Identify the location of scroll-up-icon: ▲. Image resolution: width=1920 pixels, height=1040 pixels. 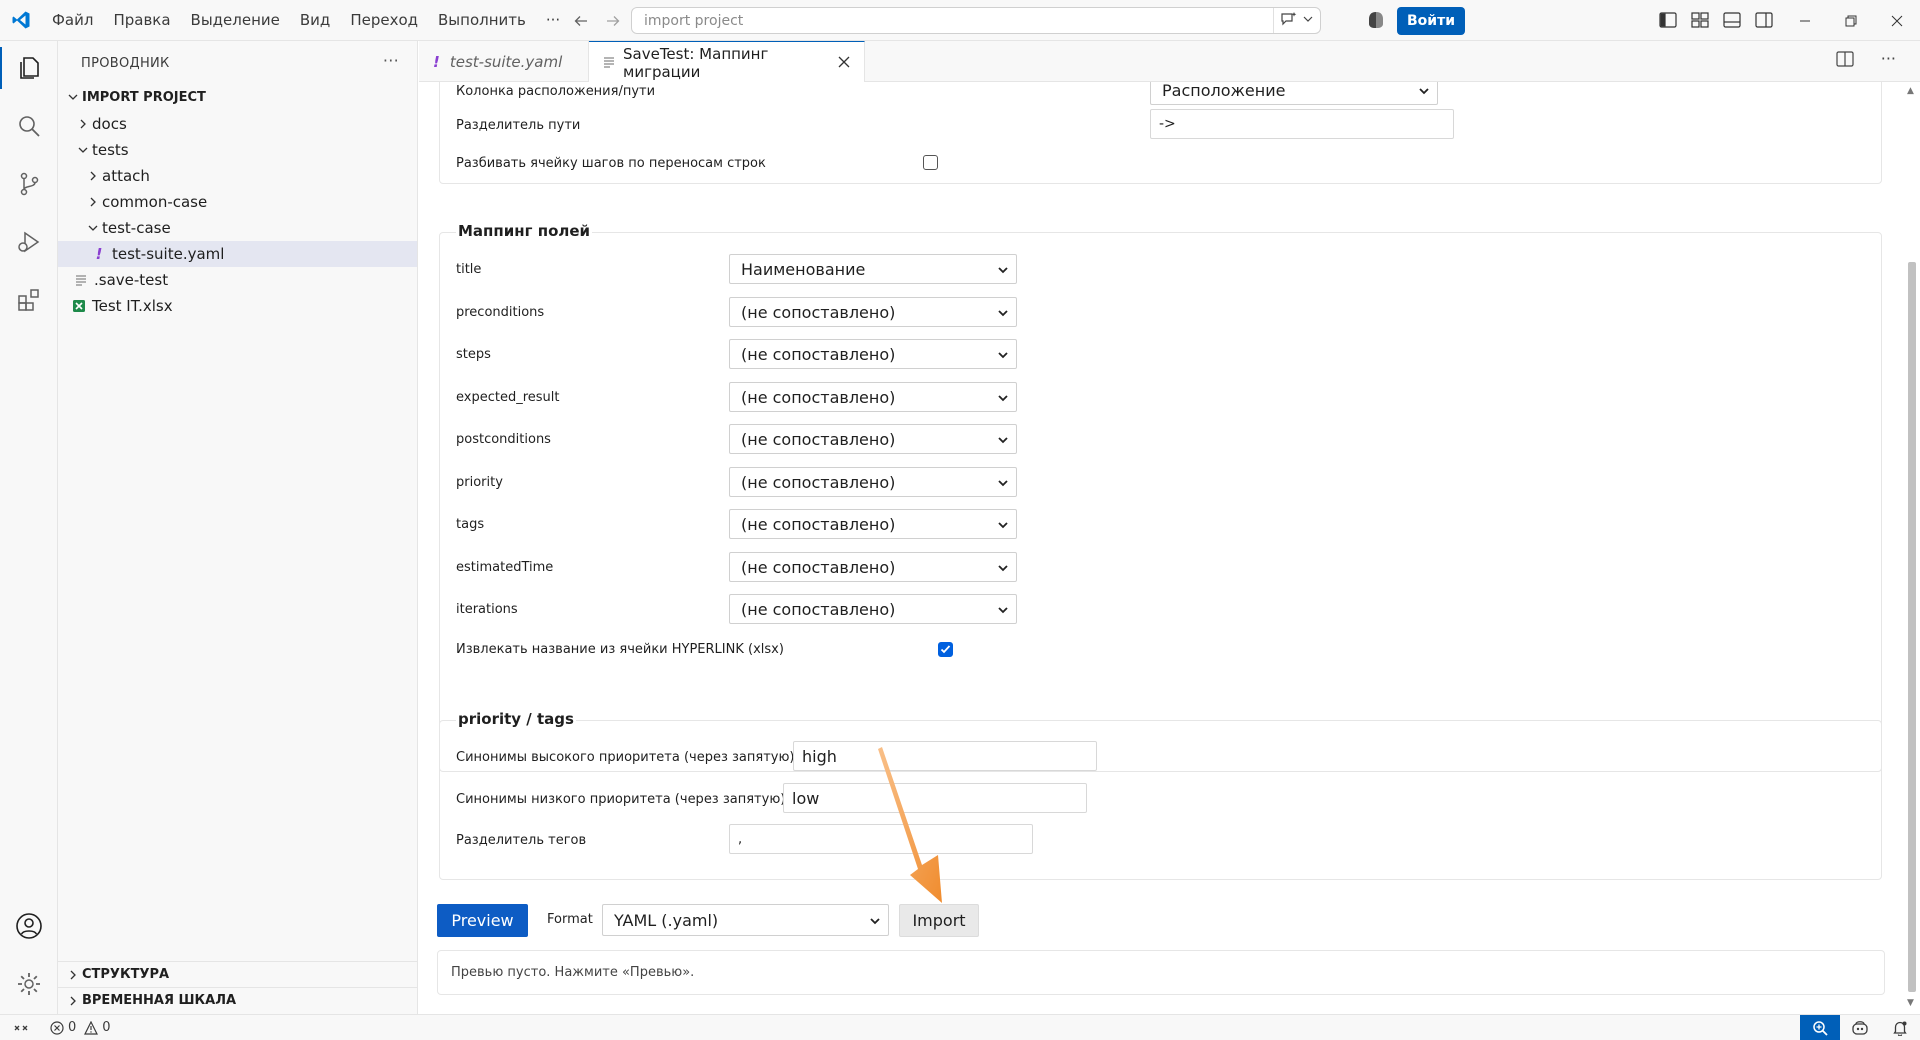
(1910, 91).